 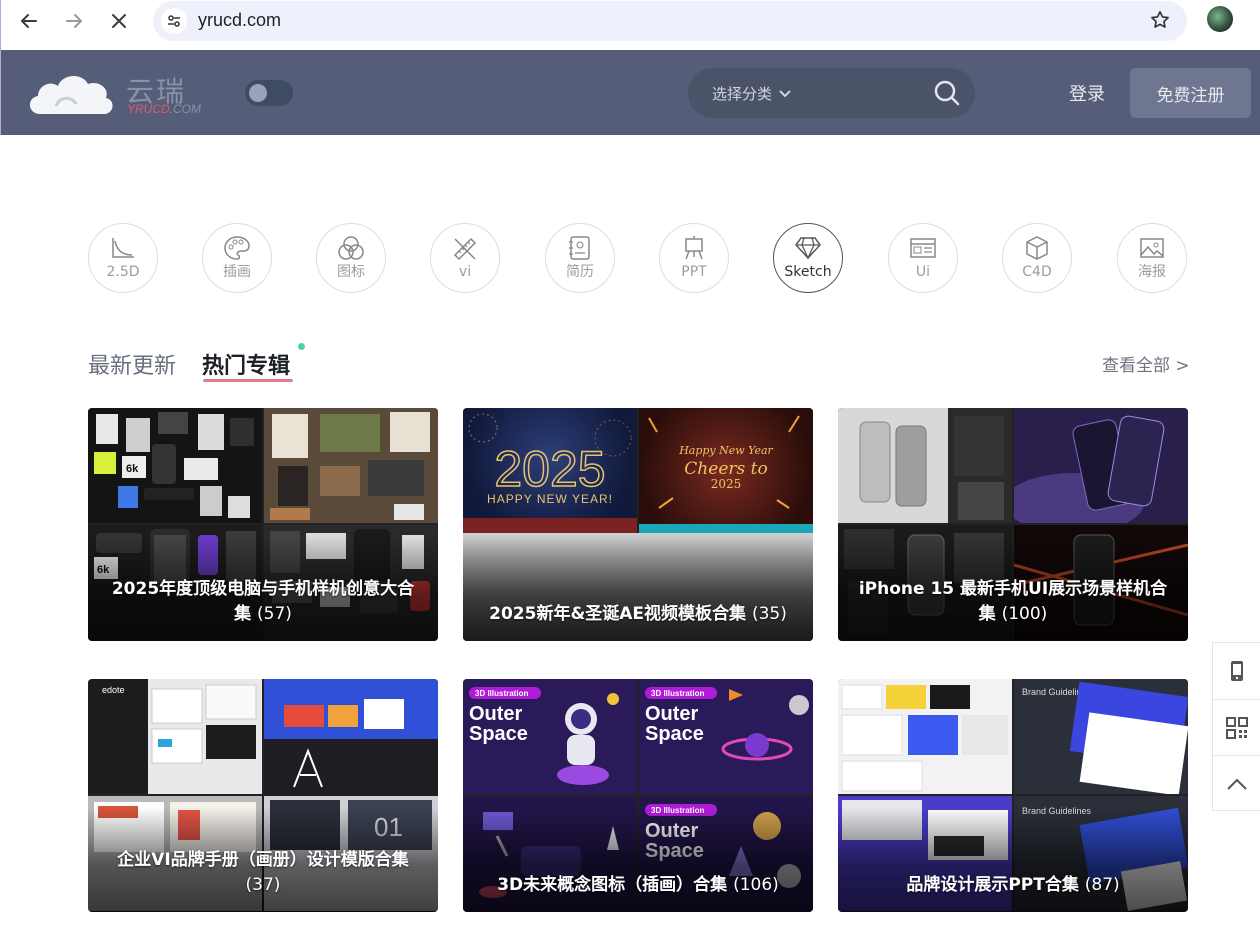 I want to click on card-thumb: 6k, so click(x=175, y=465).